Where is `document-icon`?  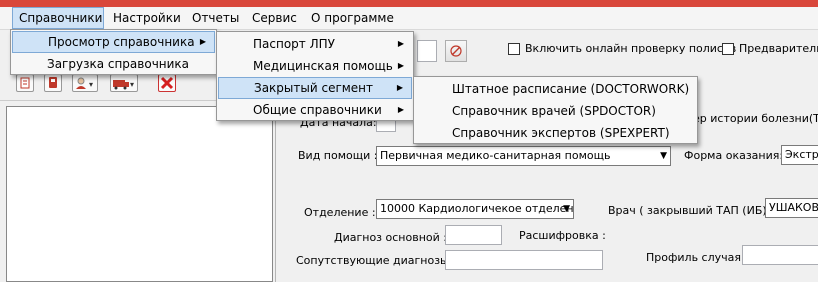
document-icon is located at coordinates (25, 83).